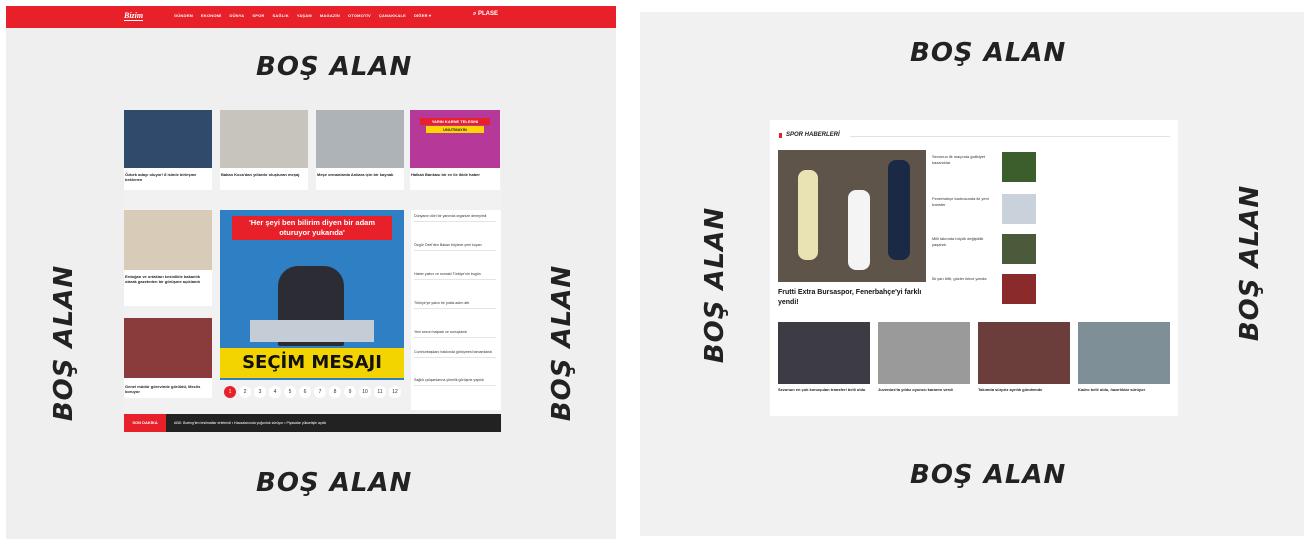 The width and height of the screenshot is (1309, 545). Describe the element at coordinates (392, 15) in the screenshot. I see `nav-item: ÇANAKKALE` at that location.